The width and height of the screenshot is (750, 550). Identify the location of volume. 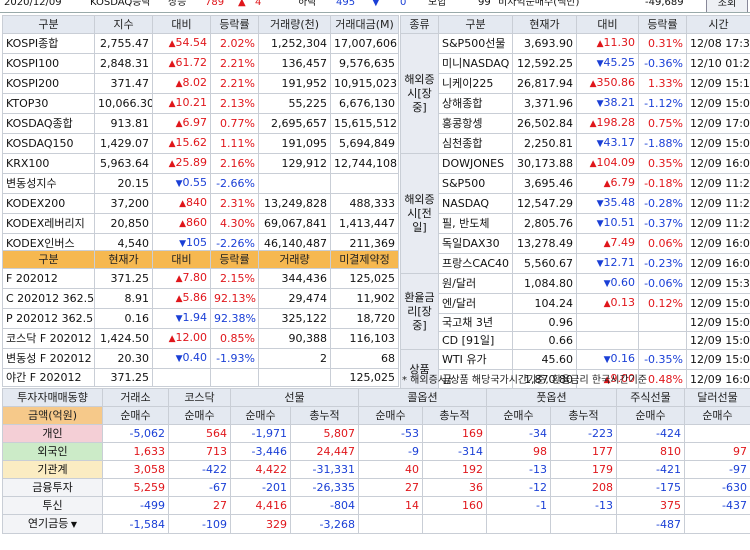
(294, 377).